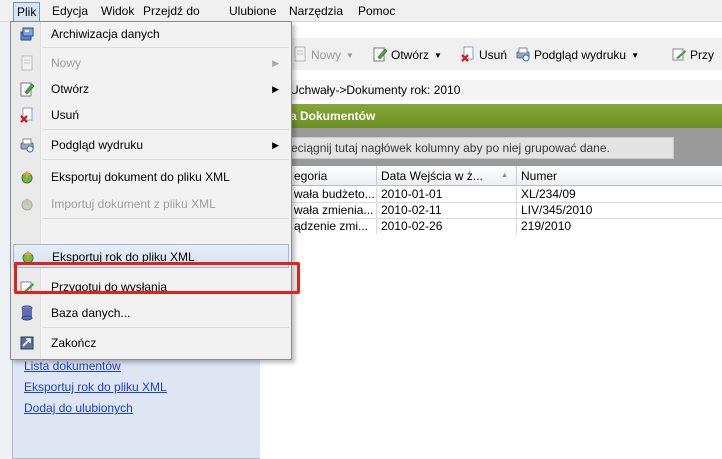  Describe the element at coordinates (72, 366) in the screenshot. I see `link-lista-dokumentow: Lista dokumentów` at that location.